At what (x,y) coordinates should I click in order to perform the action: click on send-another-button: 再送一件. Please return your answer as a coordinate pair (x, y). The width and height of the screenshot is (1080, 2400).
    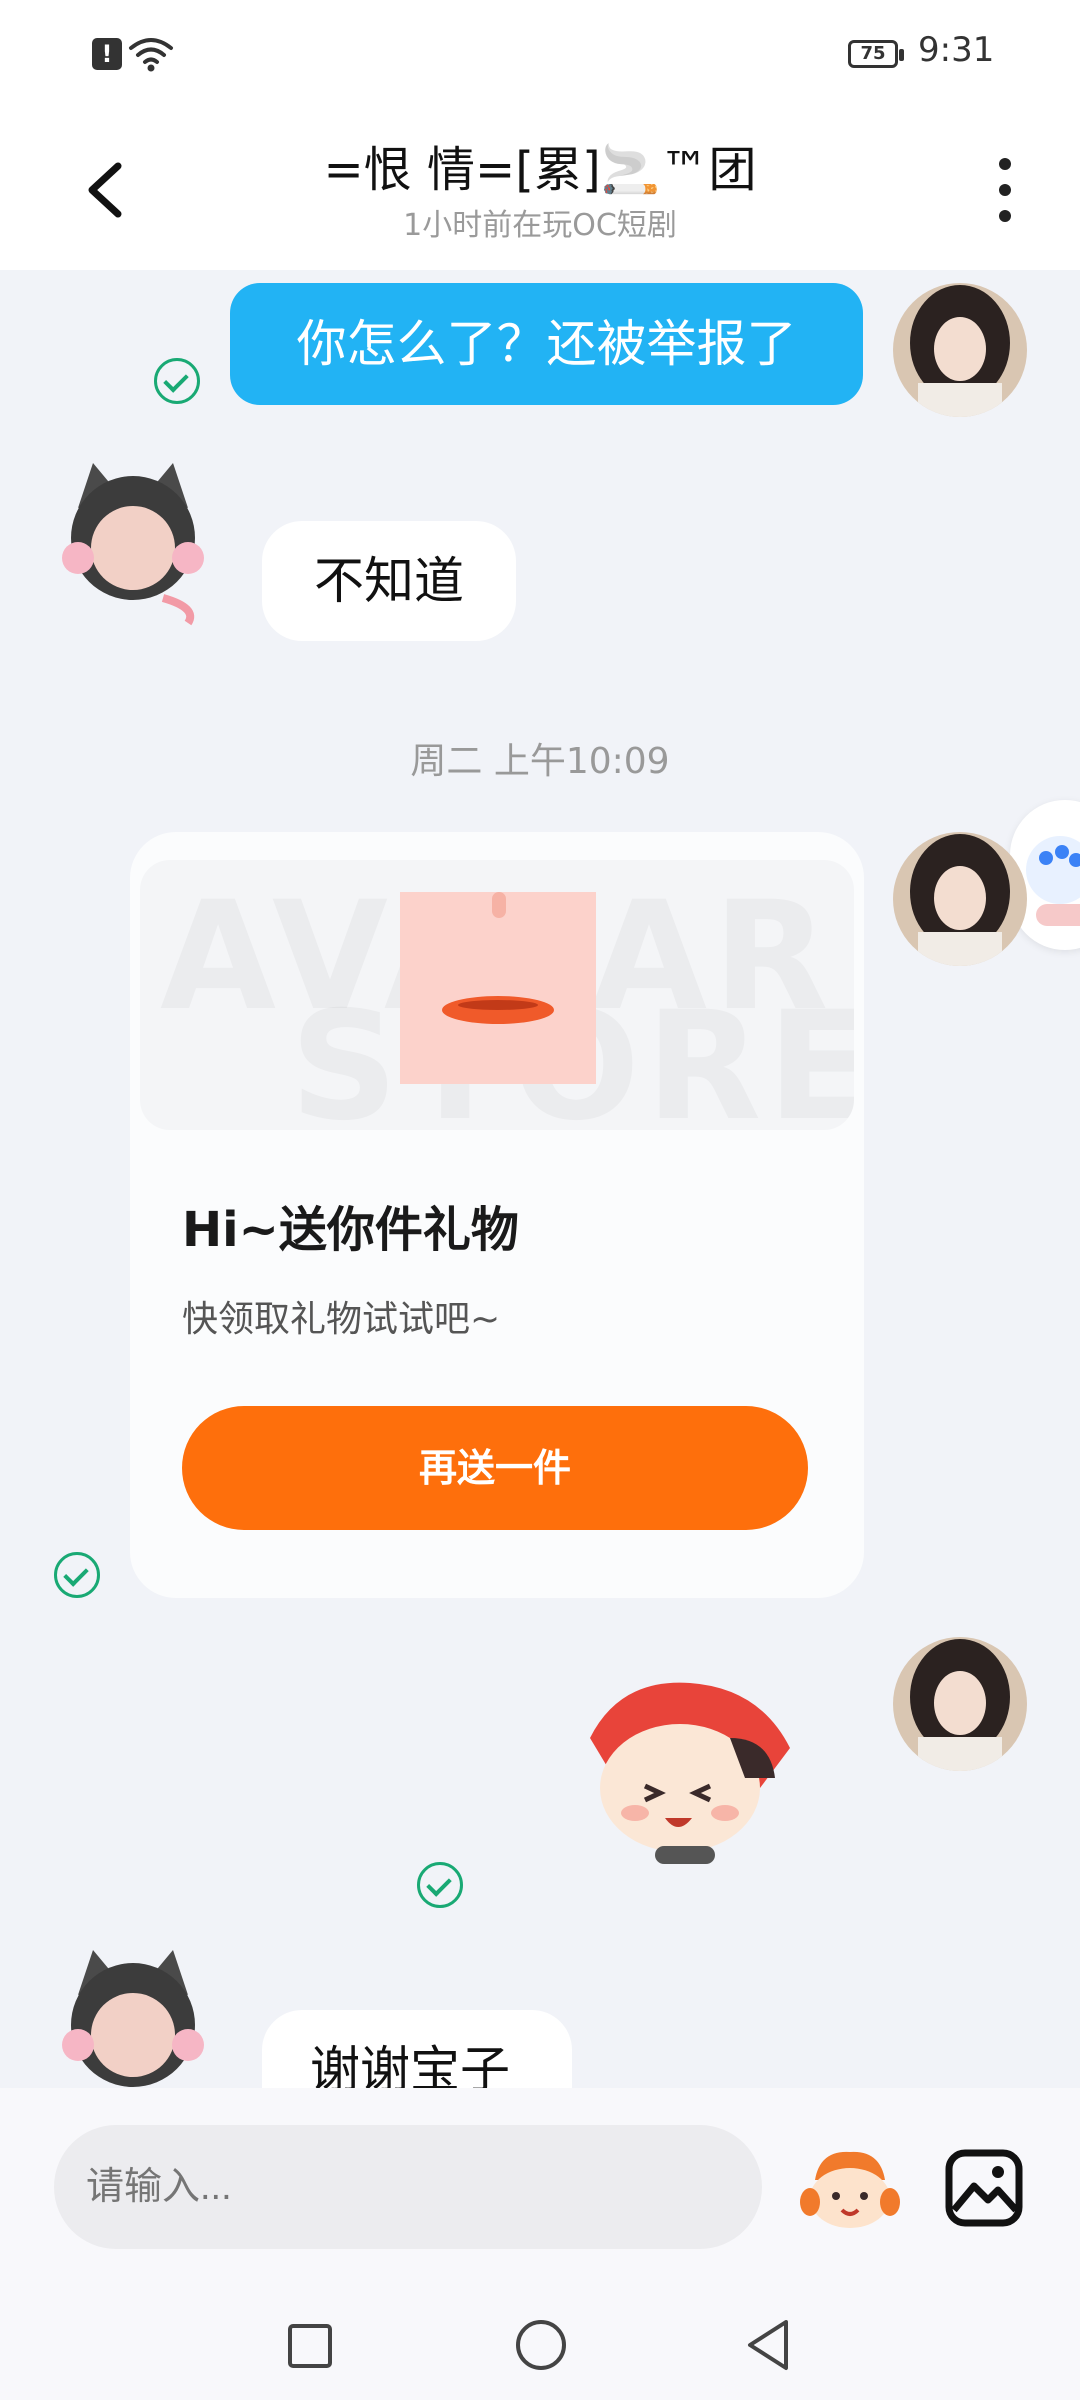
    Looking at the image, I should click on (495, 1468).